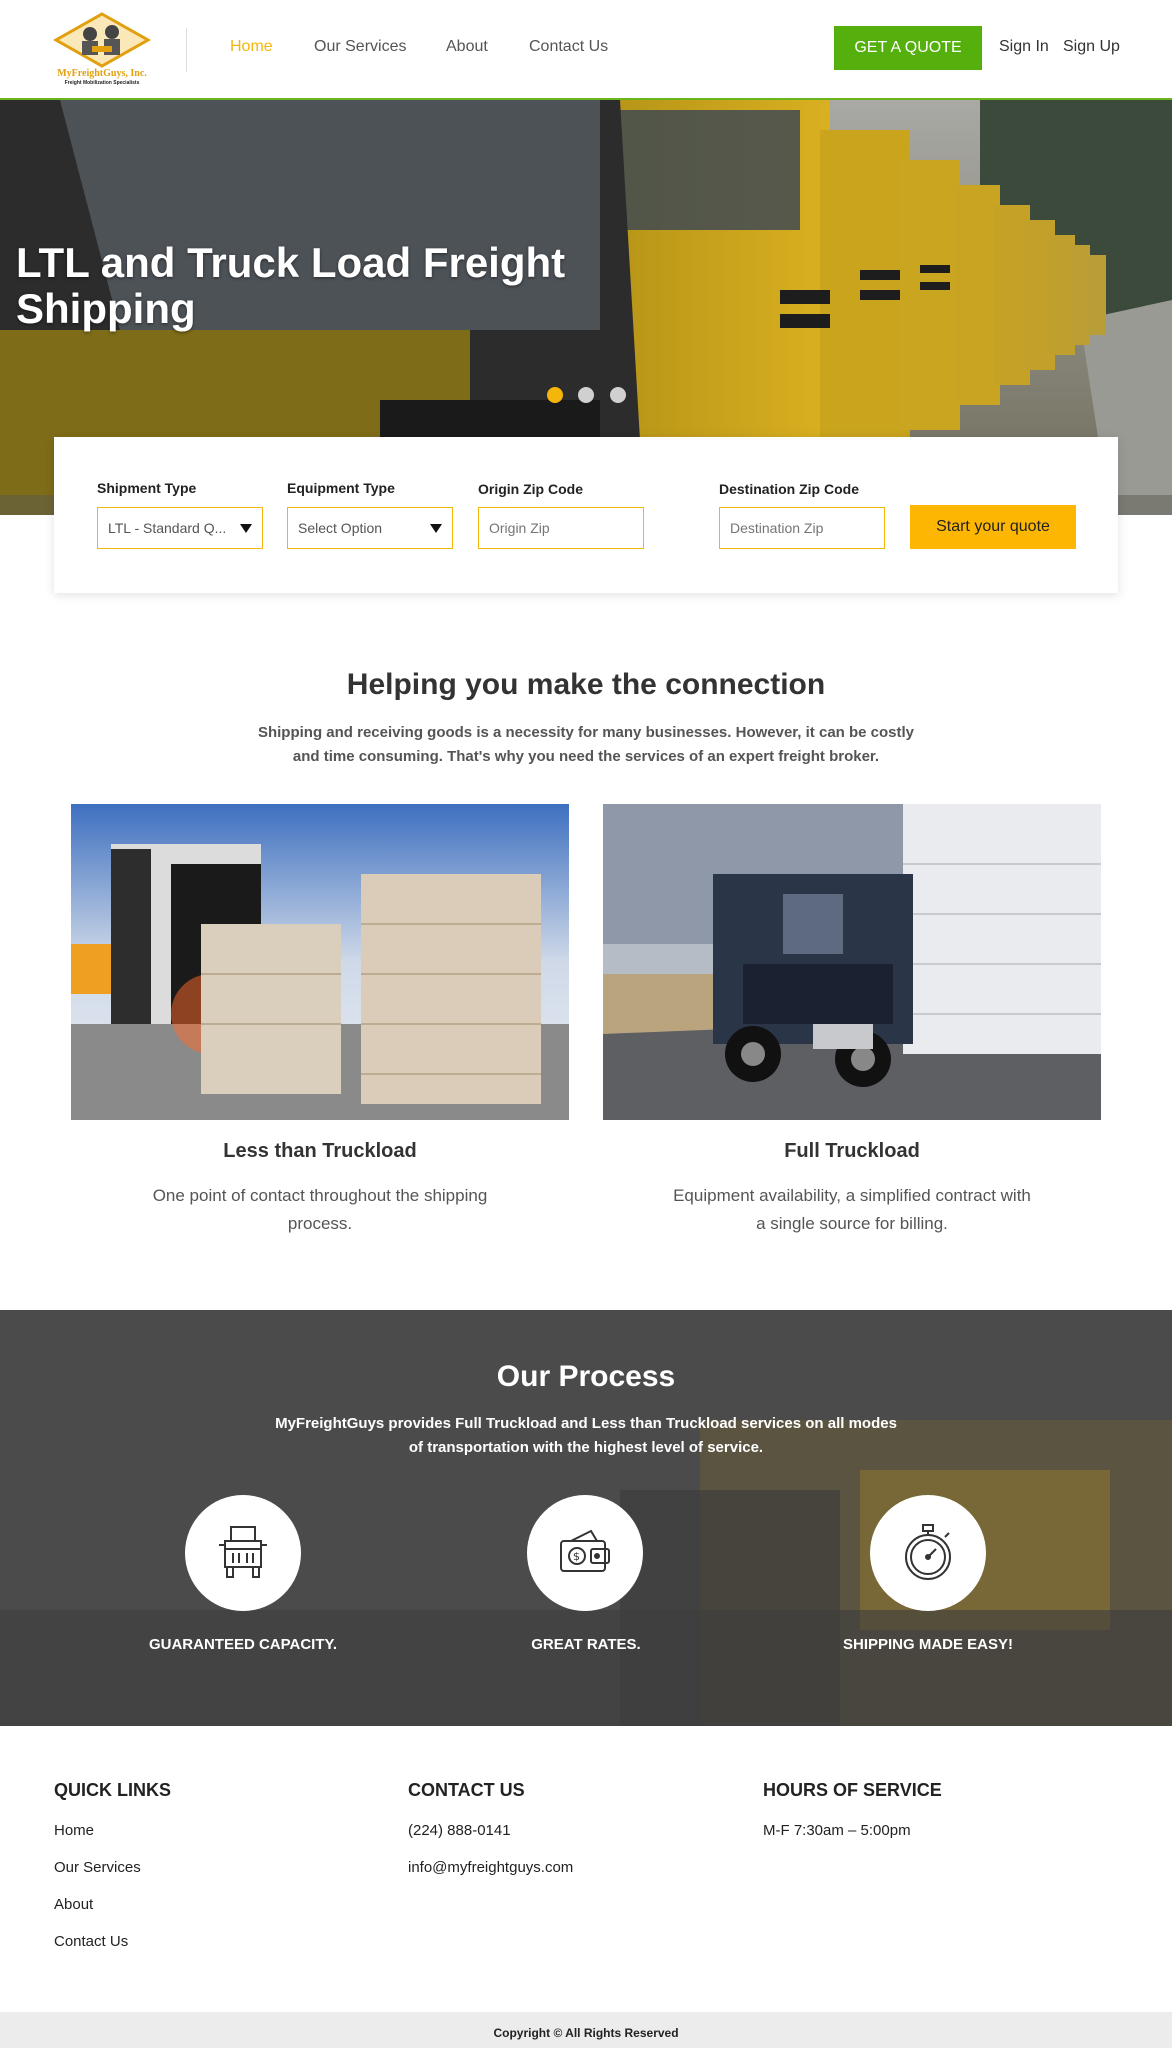 This screenshot has height=2048, width=1172. Describe the element at coordinates (341, 488) in the screenshot. I see `equipment-type-label: Equipment Type` at that location.